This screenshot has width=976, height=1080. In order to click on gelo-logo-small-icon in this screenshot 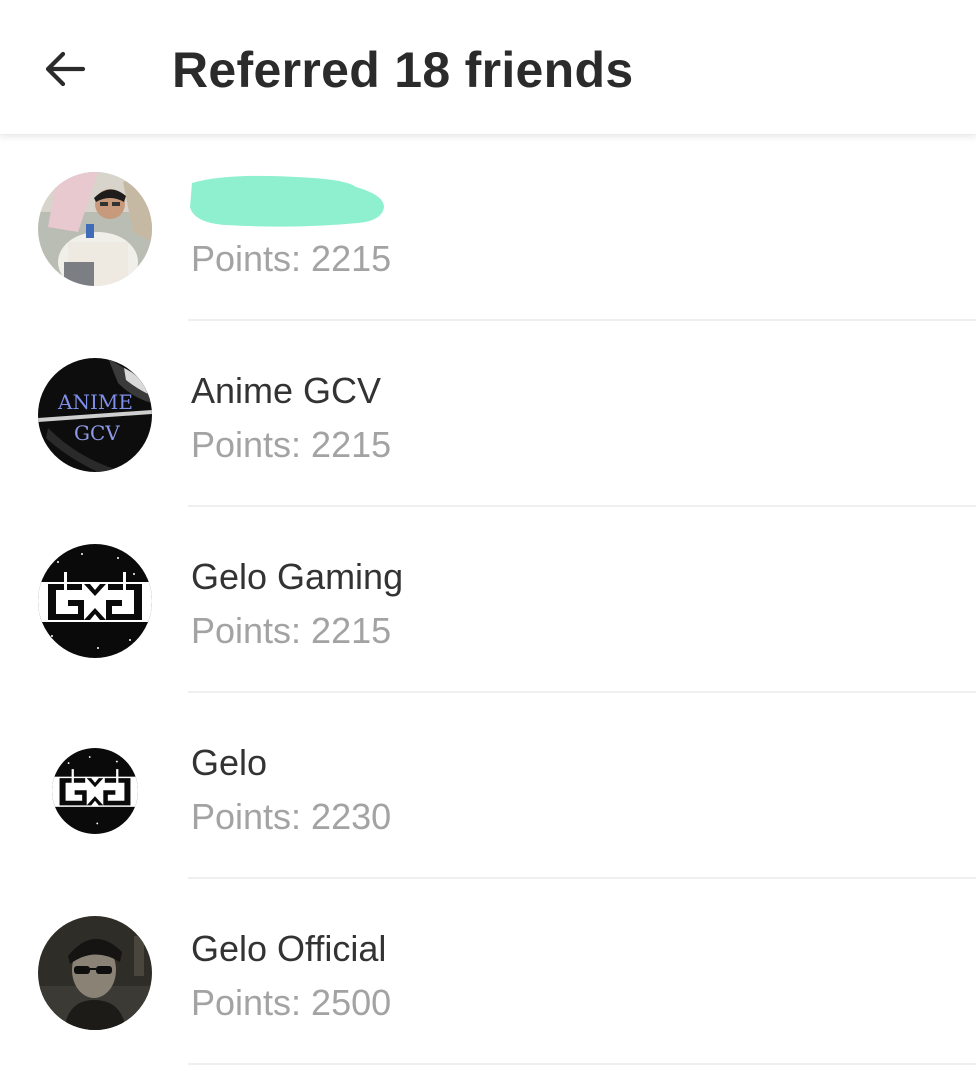, I will do `click(95, 791)`.